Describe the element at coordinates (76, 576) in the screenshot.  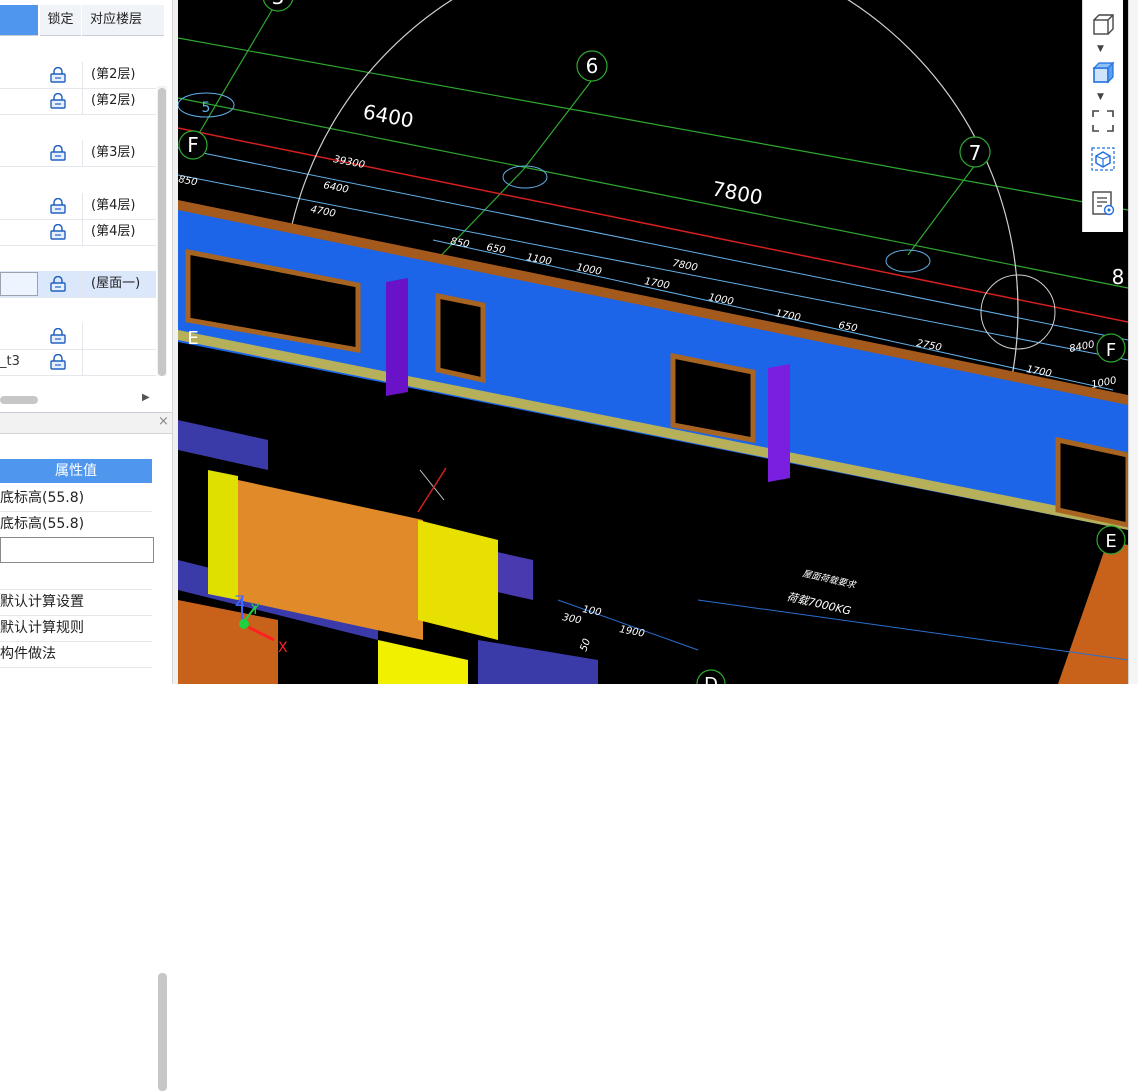
I see `property-value-row` at that location.